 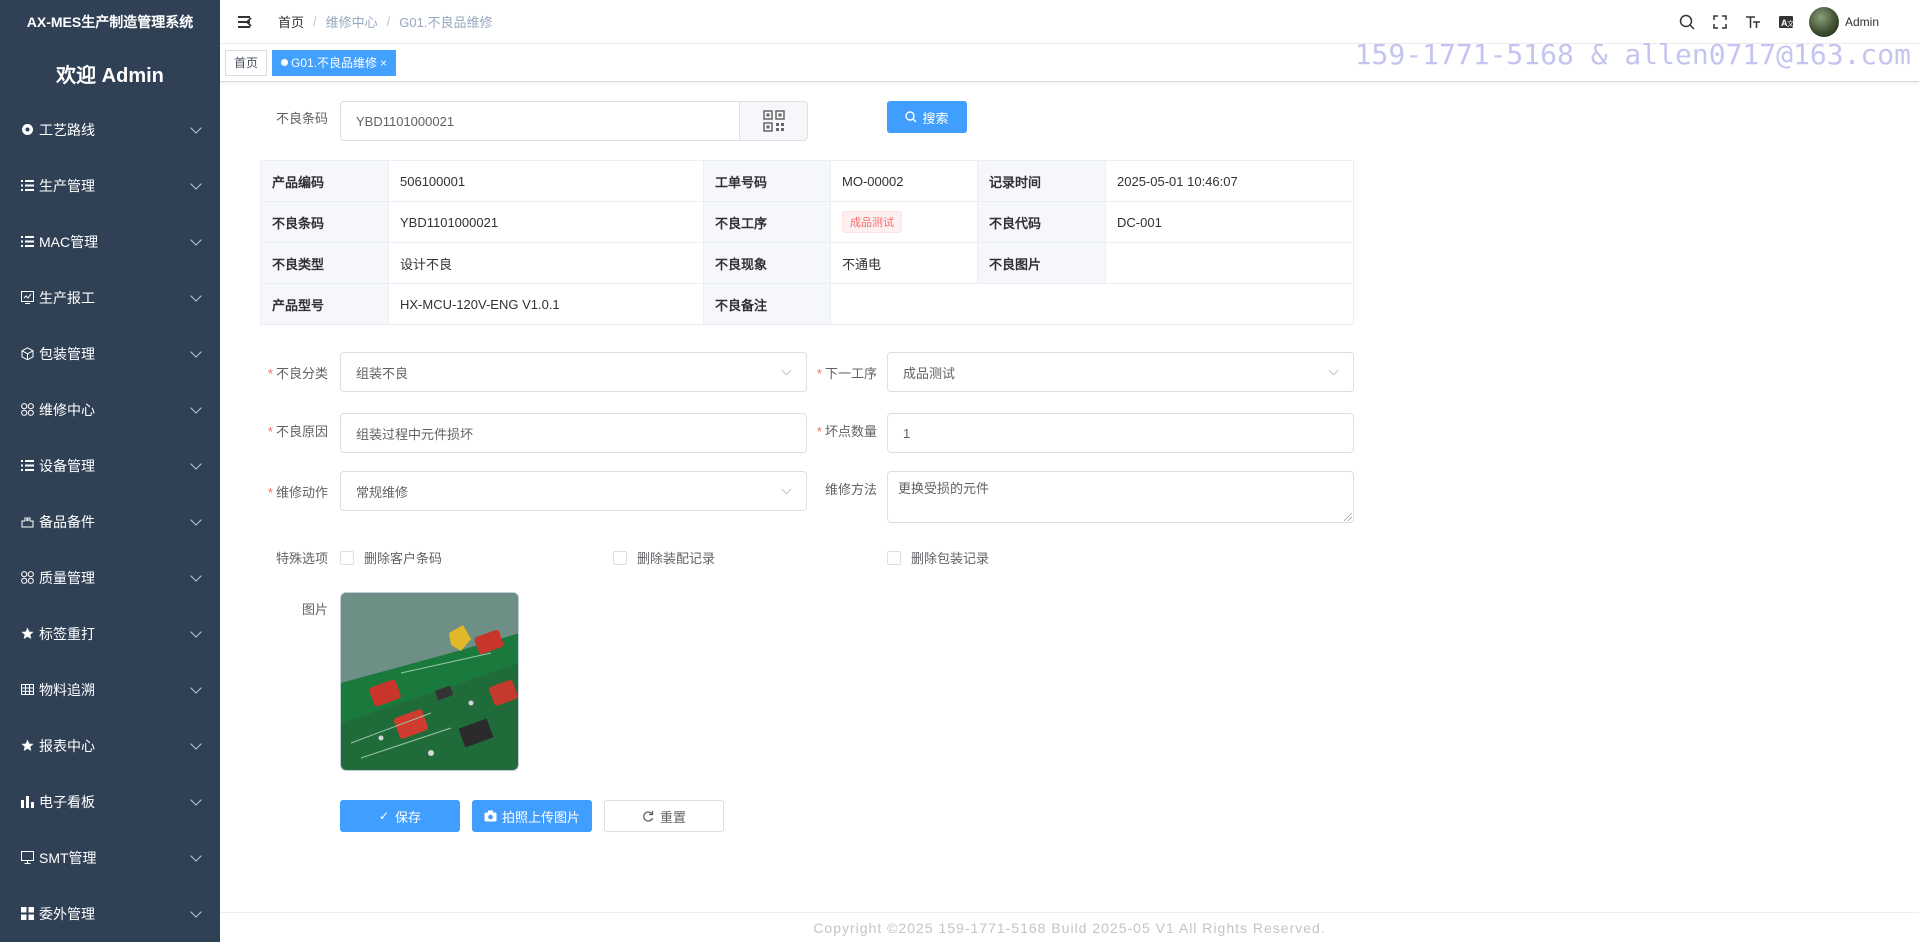 I want to click on category-label: * 不良分类, so click(x=297, y=373).